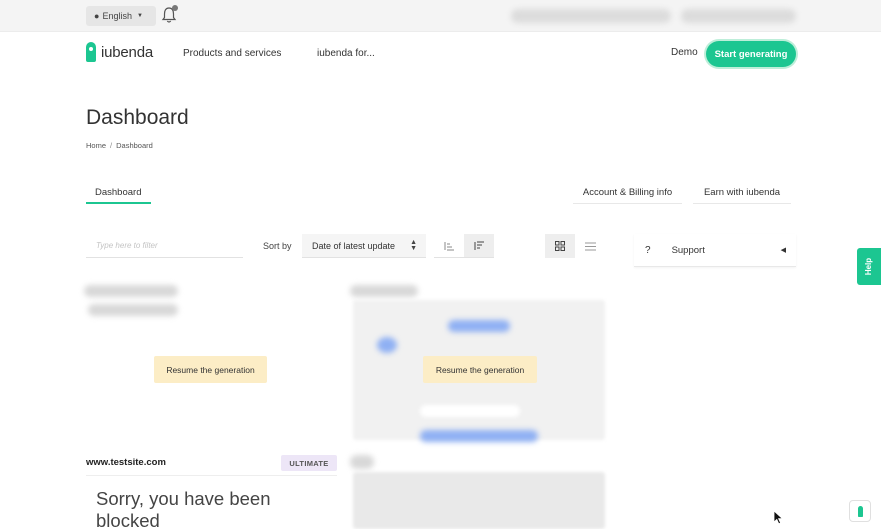 The width and height of the screenshot is (881, 529). Describe the element at coordinates (139, 16) in the screenshot. I see `caret-down-icon: ▼` at that location.